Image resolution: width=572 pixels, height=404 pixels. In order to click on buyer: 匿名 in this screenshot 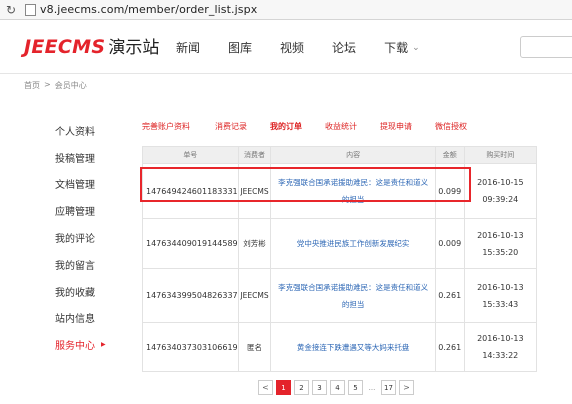, I will do `click(254, 347)`.